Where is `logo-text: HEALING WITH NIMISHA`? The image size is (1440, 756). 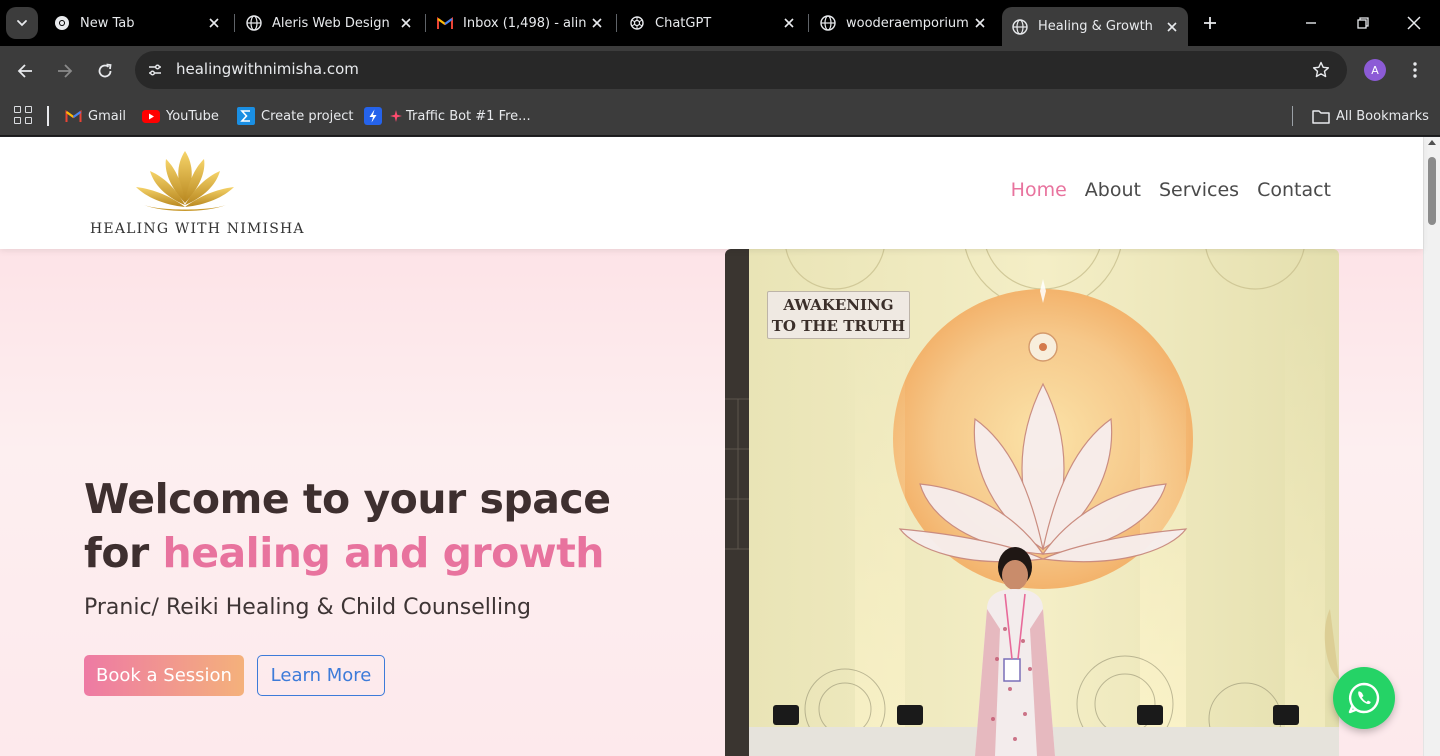 logo-text: HEALING WITH NIMISHA is located at coordinates (197, 229).